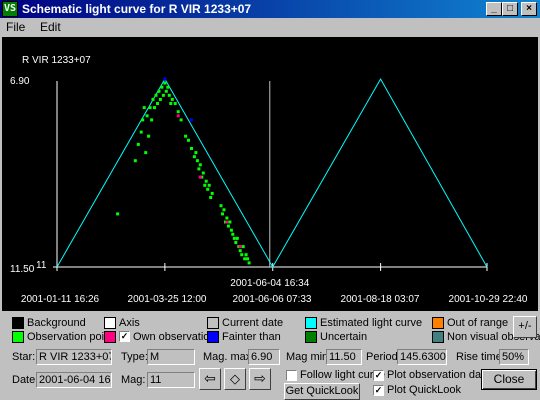  What do you see at coordinates (344, 337) in the screenshot?
I see `legend-label: Uncertain` at bounding box center [344, 337].